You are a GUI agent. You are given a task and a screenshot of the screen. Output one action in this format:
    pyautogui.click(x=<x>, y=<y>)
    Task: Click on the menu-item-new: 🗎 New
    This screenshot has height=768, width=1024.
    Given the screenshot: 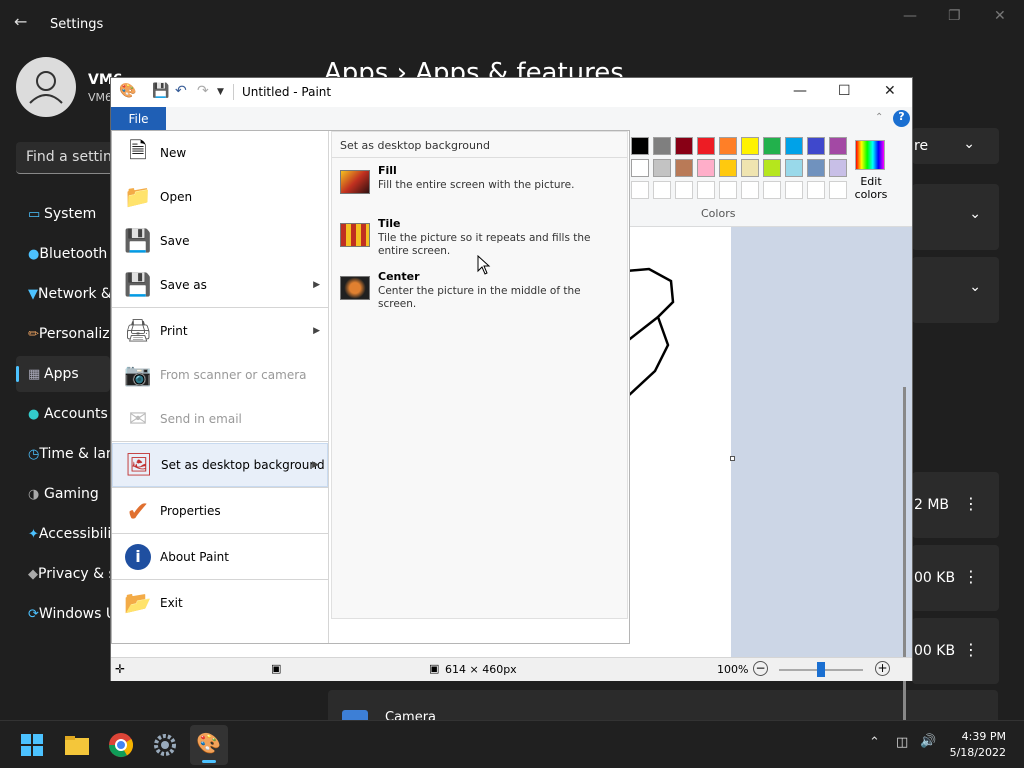 What is the action you would take?
    pyautogui.click(x=220, y=153)
    